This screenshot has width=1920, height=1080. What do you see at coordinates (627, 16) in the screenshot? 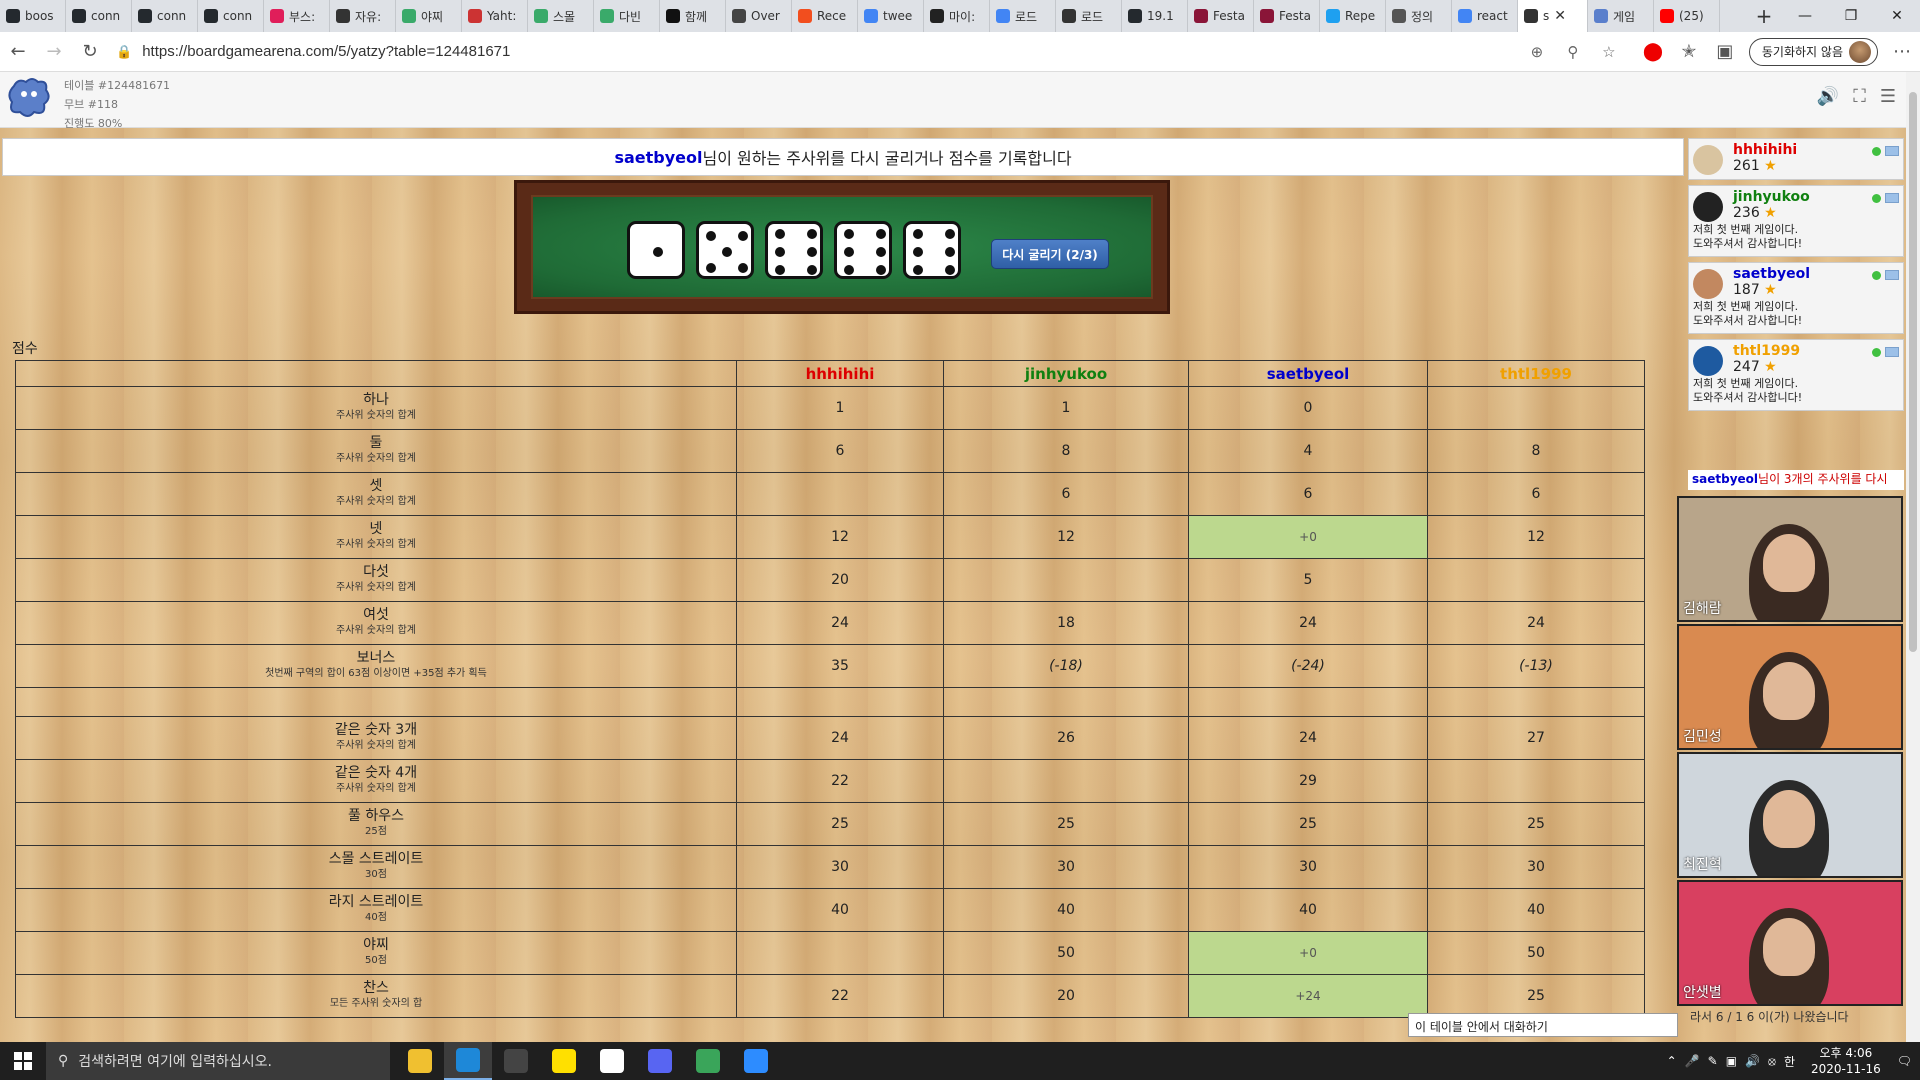
I see `browser-tab: 다빈` at bounding box center [627, 16].